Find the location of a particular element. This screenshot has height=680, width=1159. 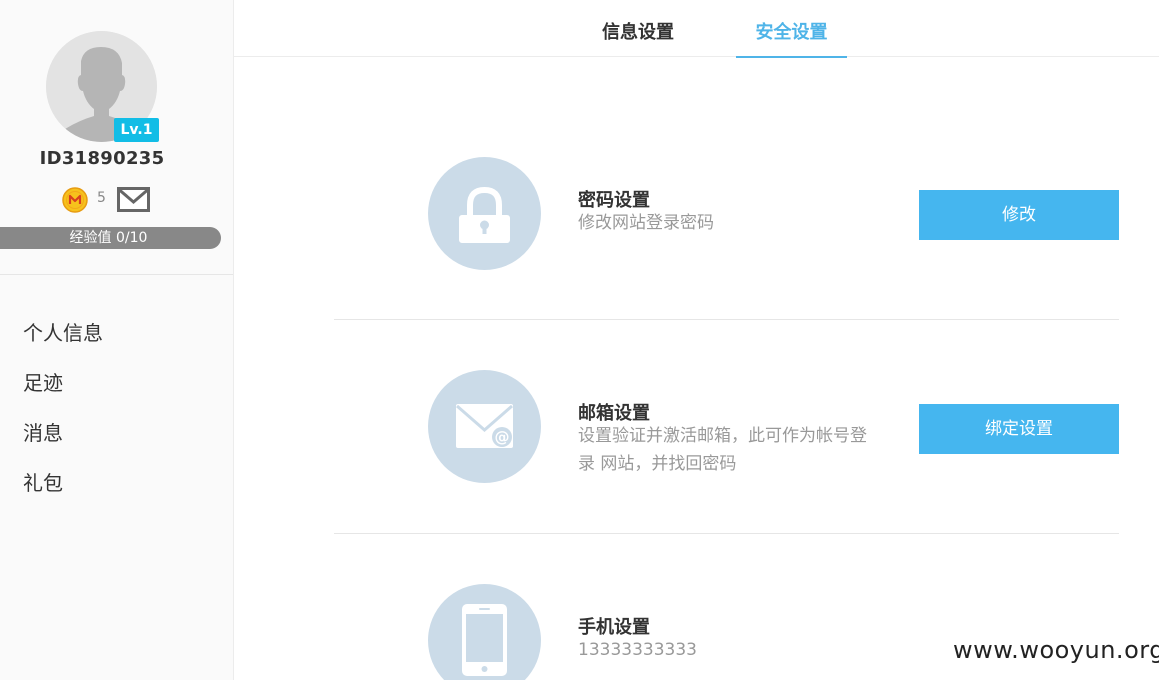

password-settings-desc: 修改网站登录密码 is located at coordinates (646, 223).